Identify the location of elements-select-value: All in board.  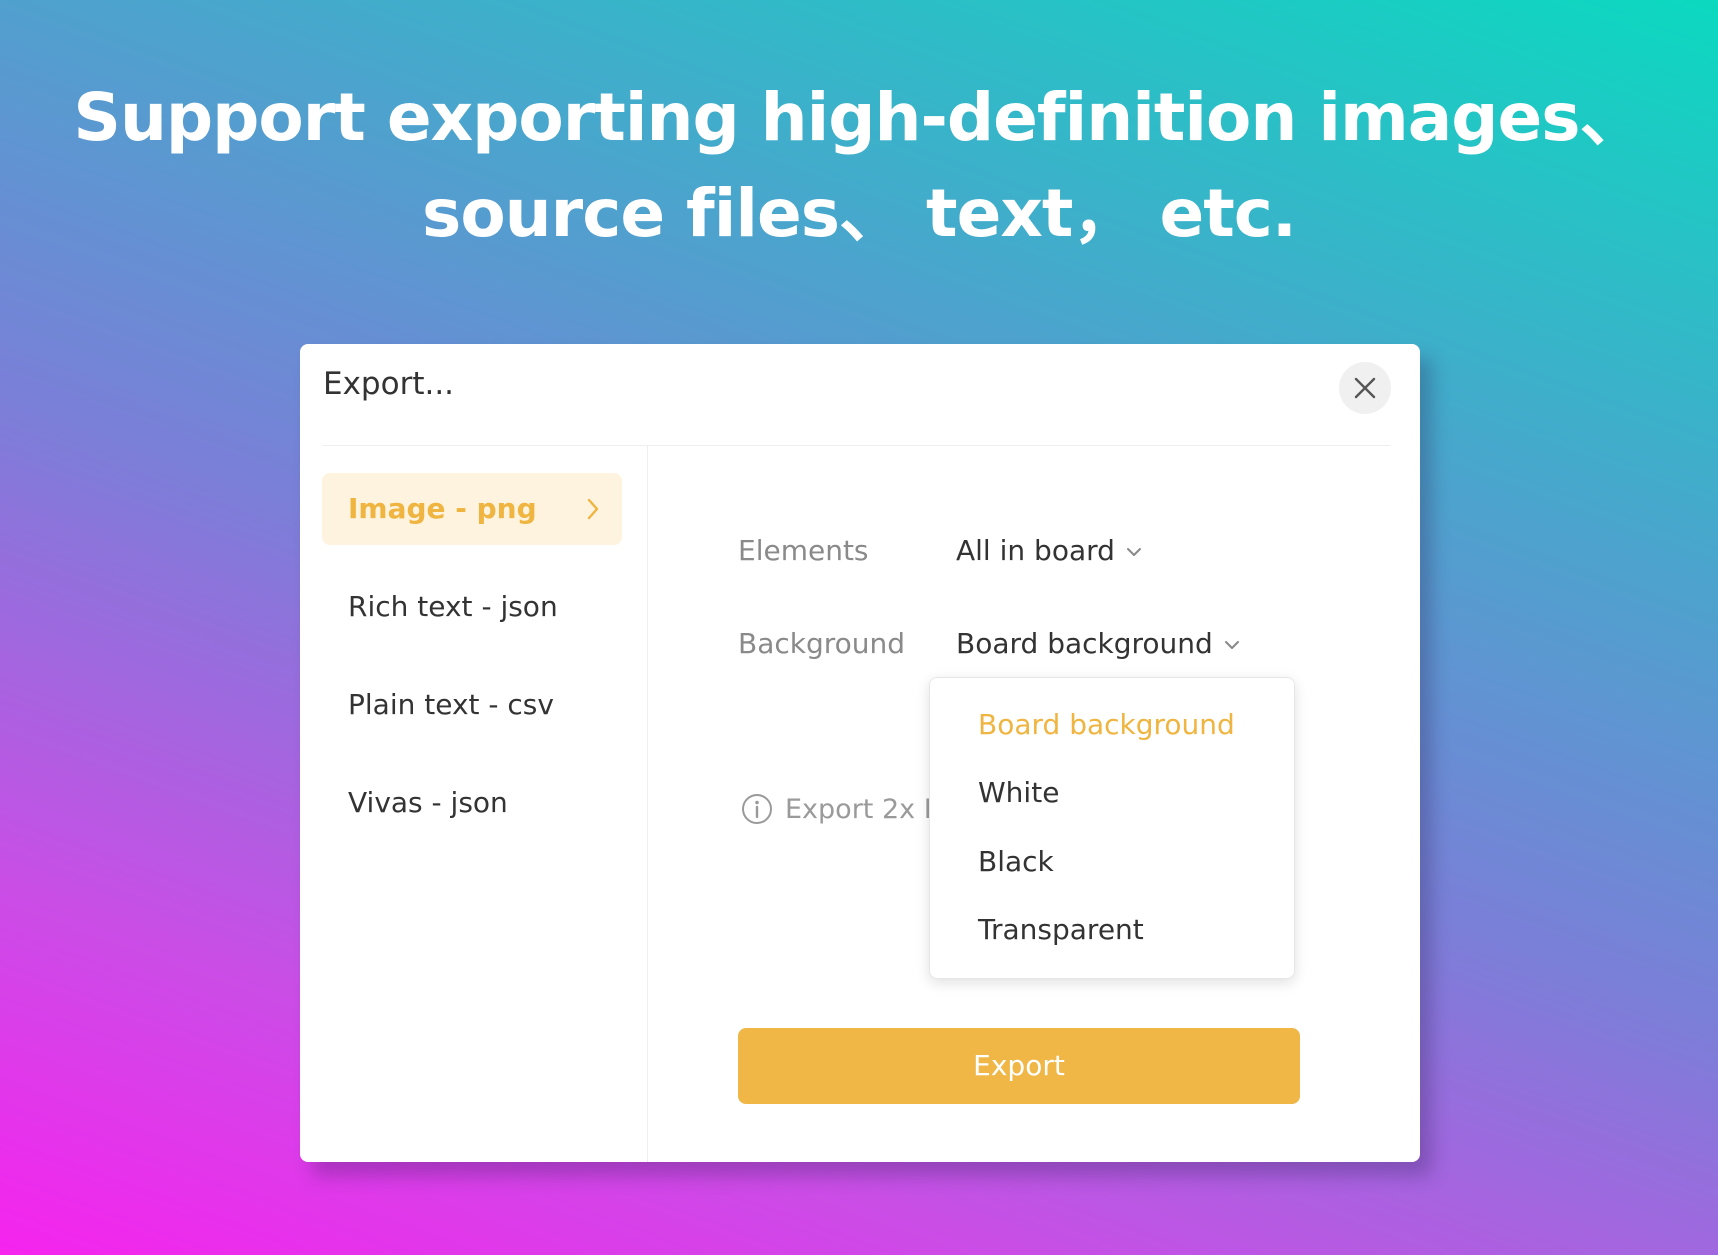
(1035, 550).